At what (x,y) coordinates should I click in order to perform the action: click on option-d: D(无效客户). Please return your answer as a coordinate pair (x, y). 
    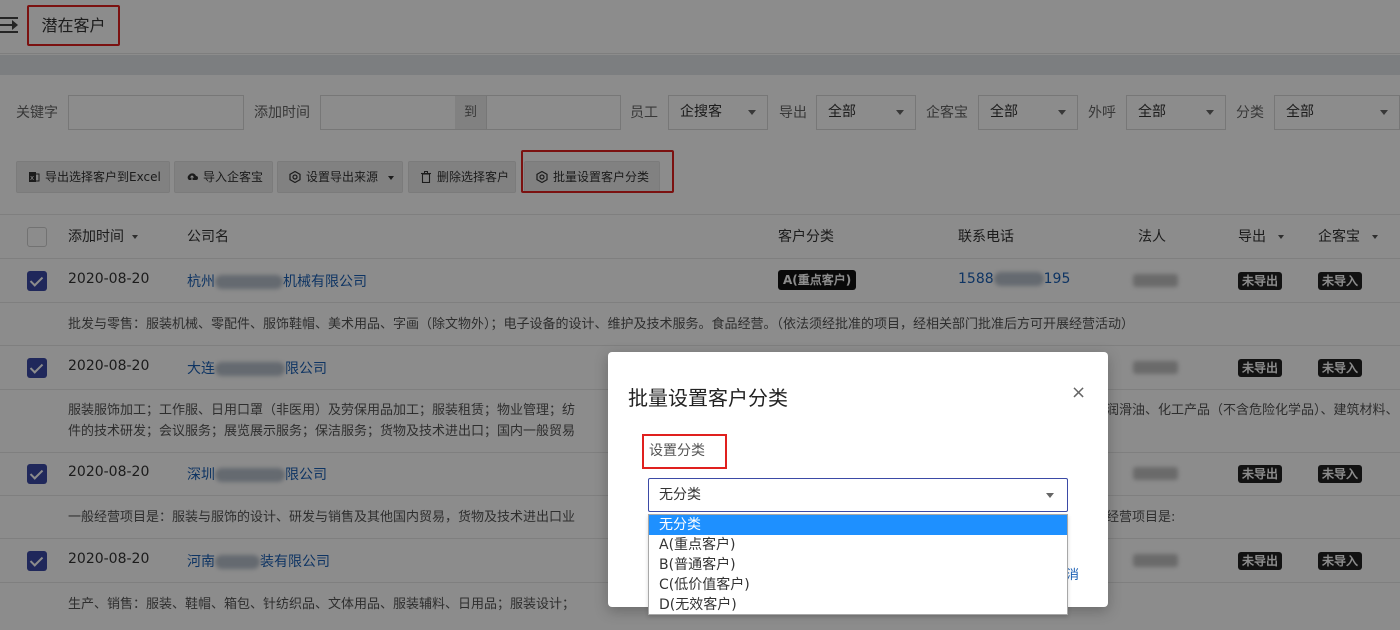
    Looking at the image, I should click on (858, 605).